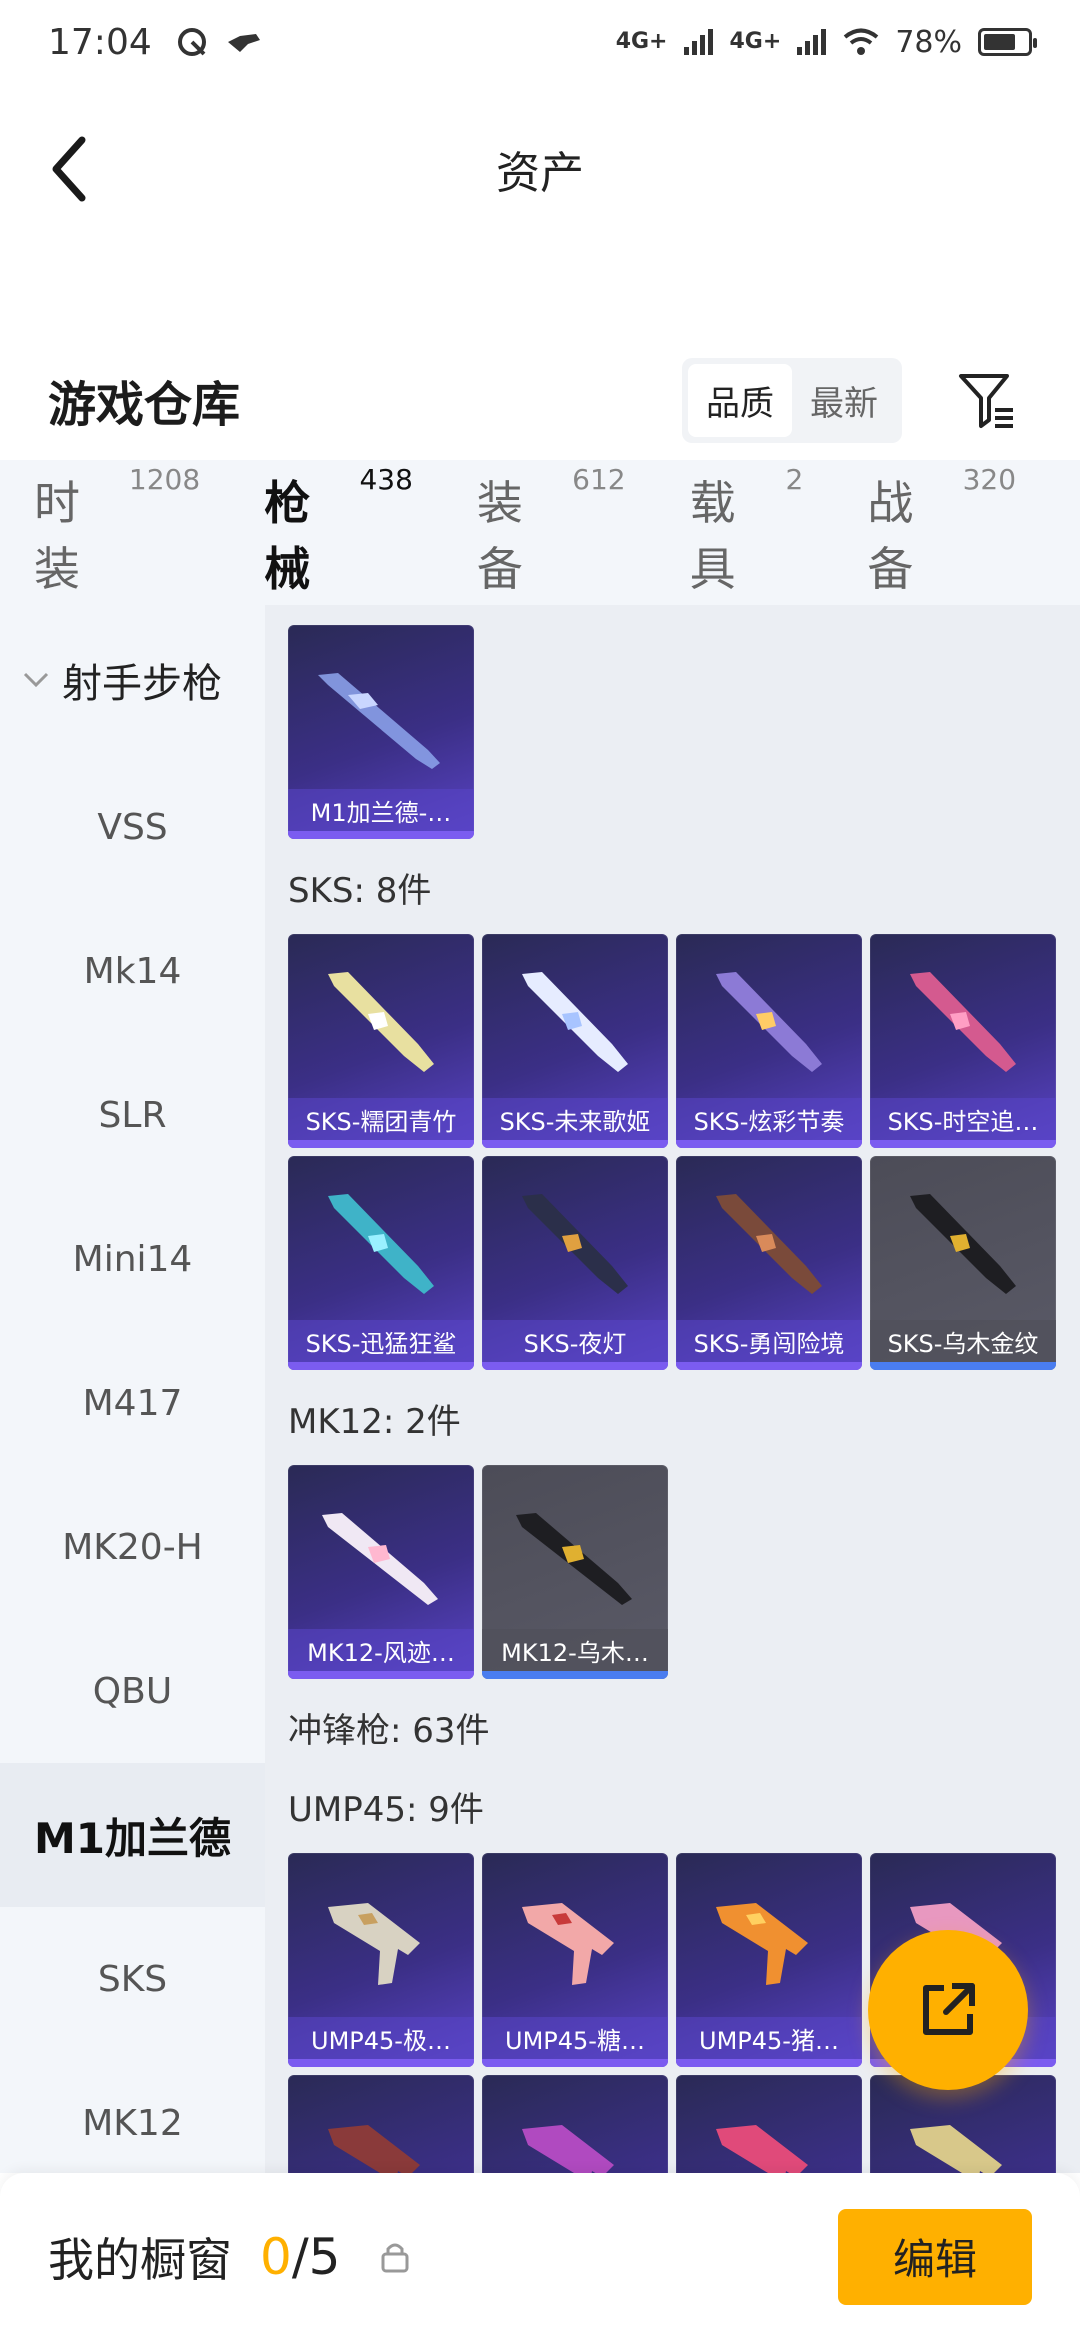  Describe the element at coordinates (747, 531) in the screenshot. I see `tab-vehicles: 载具 2` at that location.